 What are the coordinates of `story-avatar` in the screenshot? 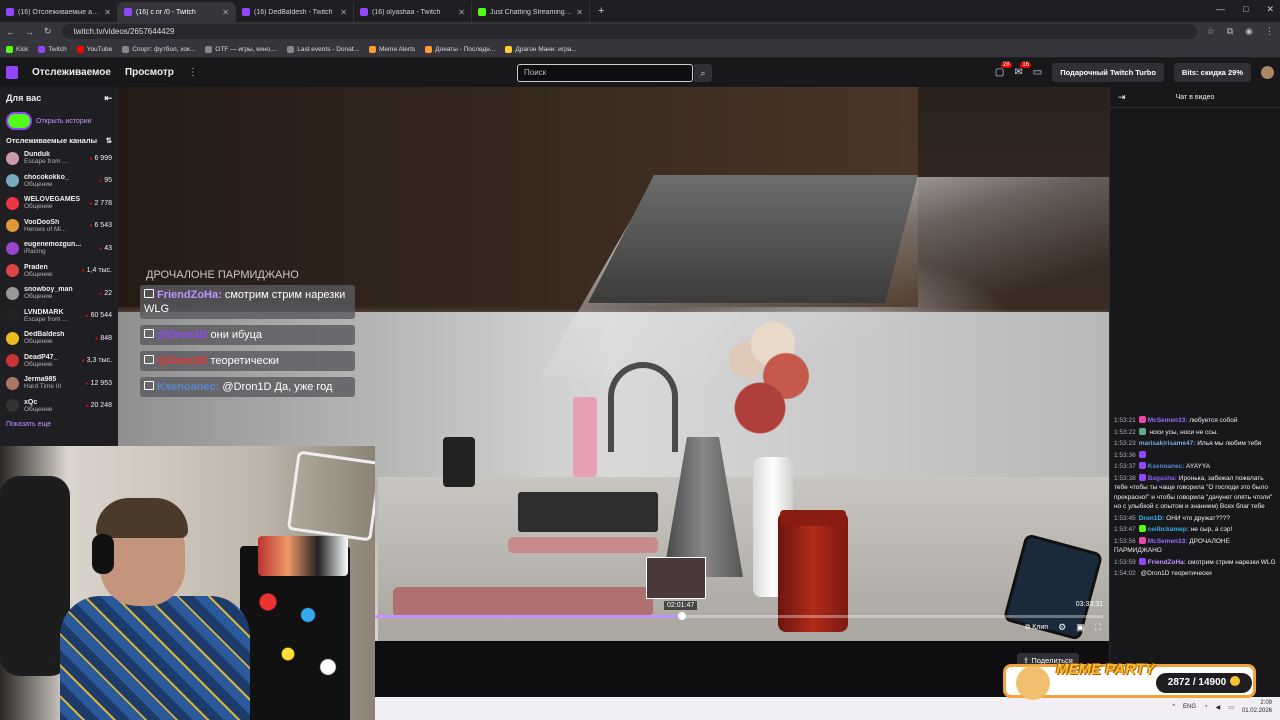 It's located at (19, 121).